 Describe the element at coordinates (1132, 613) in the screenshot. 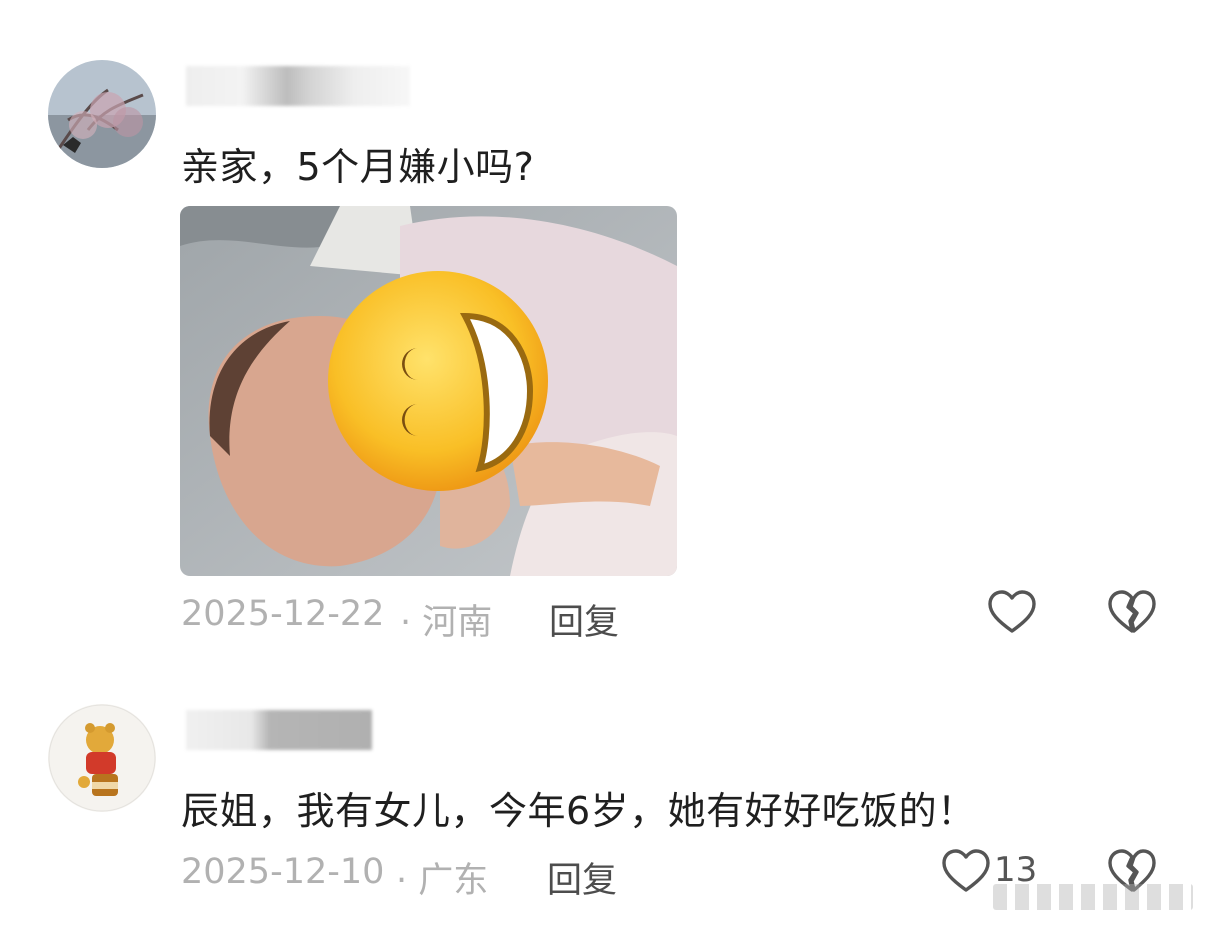

I see `broken-heart-icon` at that location.